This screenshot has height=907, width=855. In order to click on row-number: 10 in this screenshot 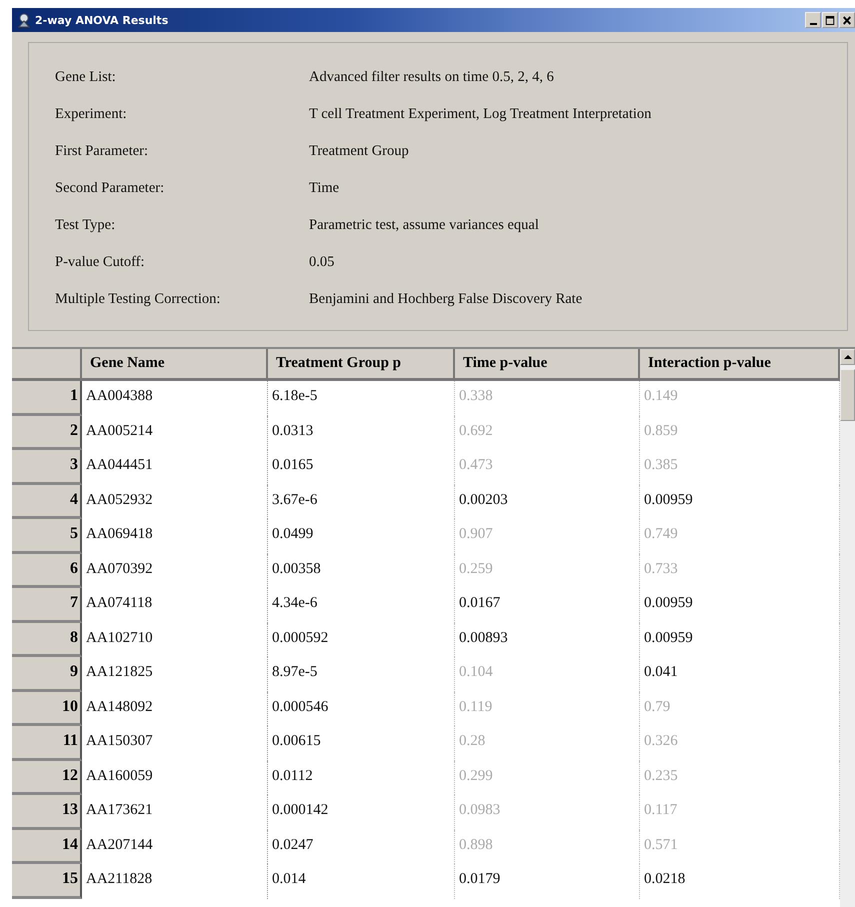, I will do `click(47, 709)`.